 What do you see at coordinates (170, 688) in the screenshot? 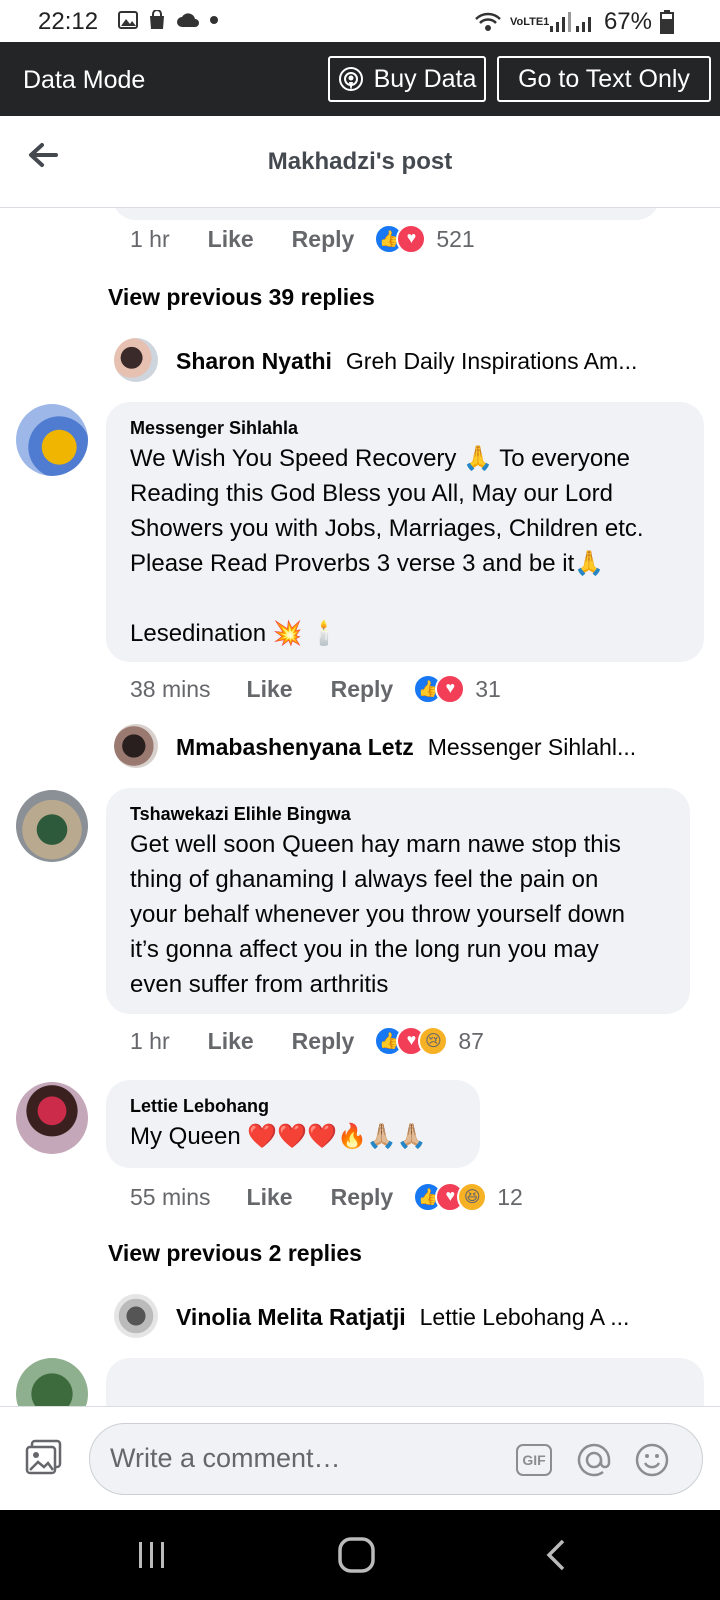
I see `comment-time: 38 mins` at bounding box center [170, 688].